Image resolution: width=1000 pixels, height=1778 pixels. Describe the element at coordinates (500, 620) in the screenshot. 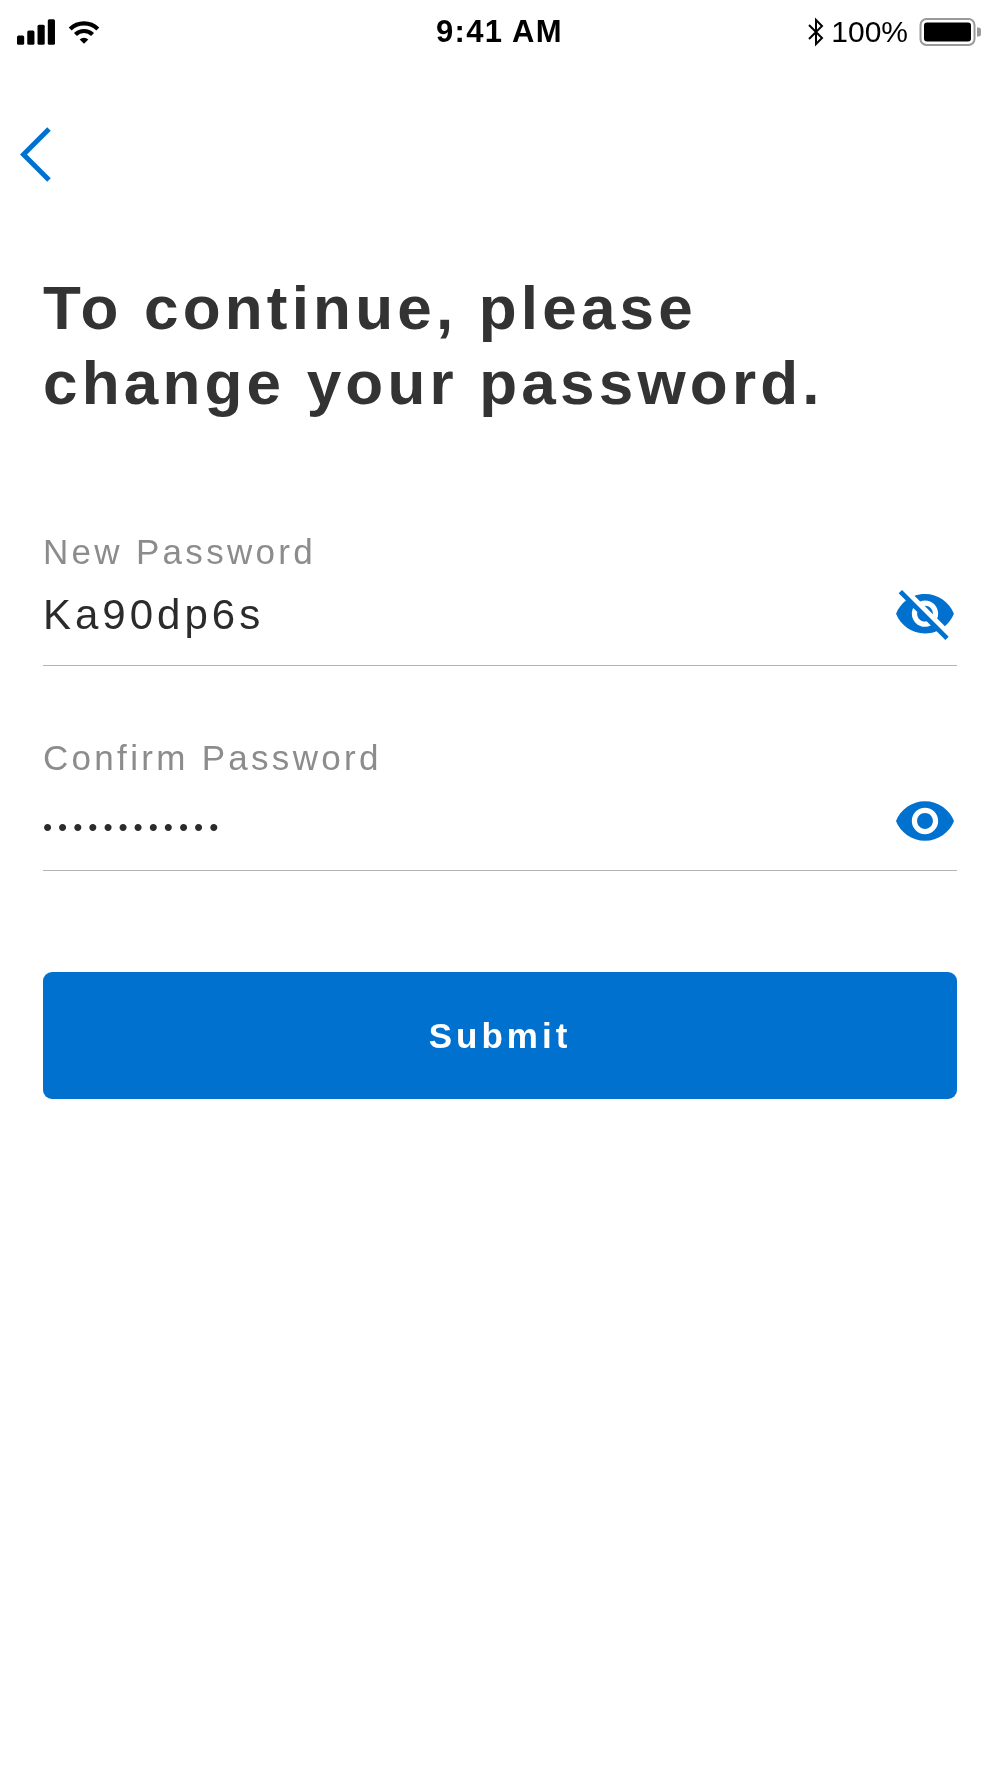

I see `password-field: Ka90dp6s` at that location.